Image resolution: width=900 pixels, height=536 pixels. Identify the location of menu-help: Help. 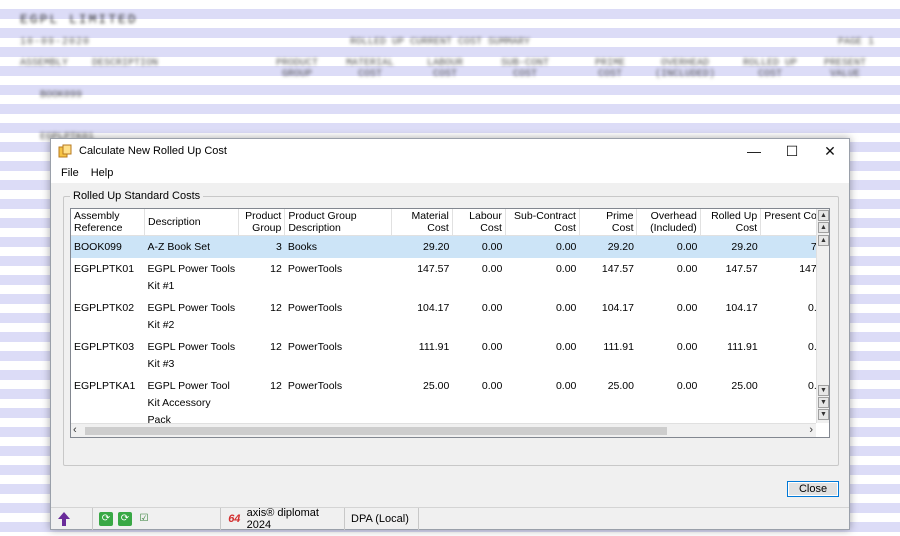
(102, 173).